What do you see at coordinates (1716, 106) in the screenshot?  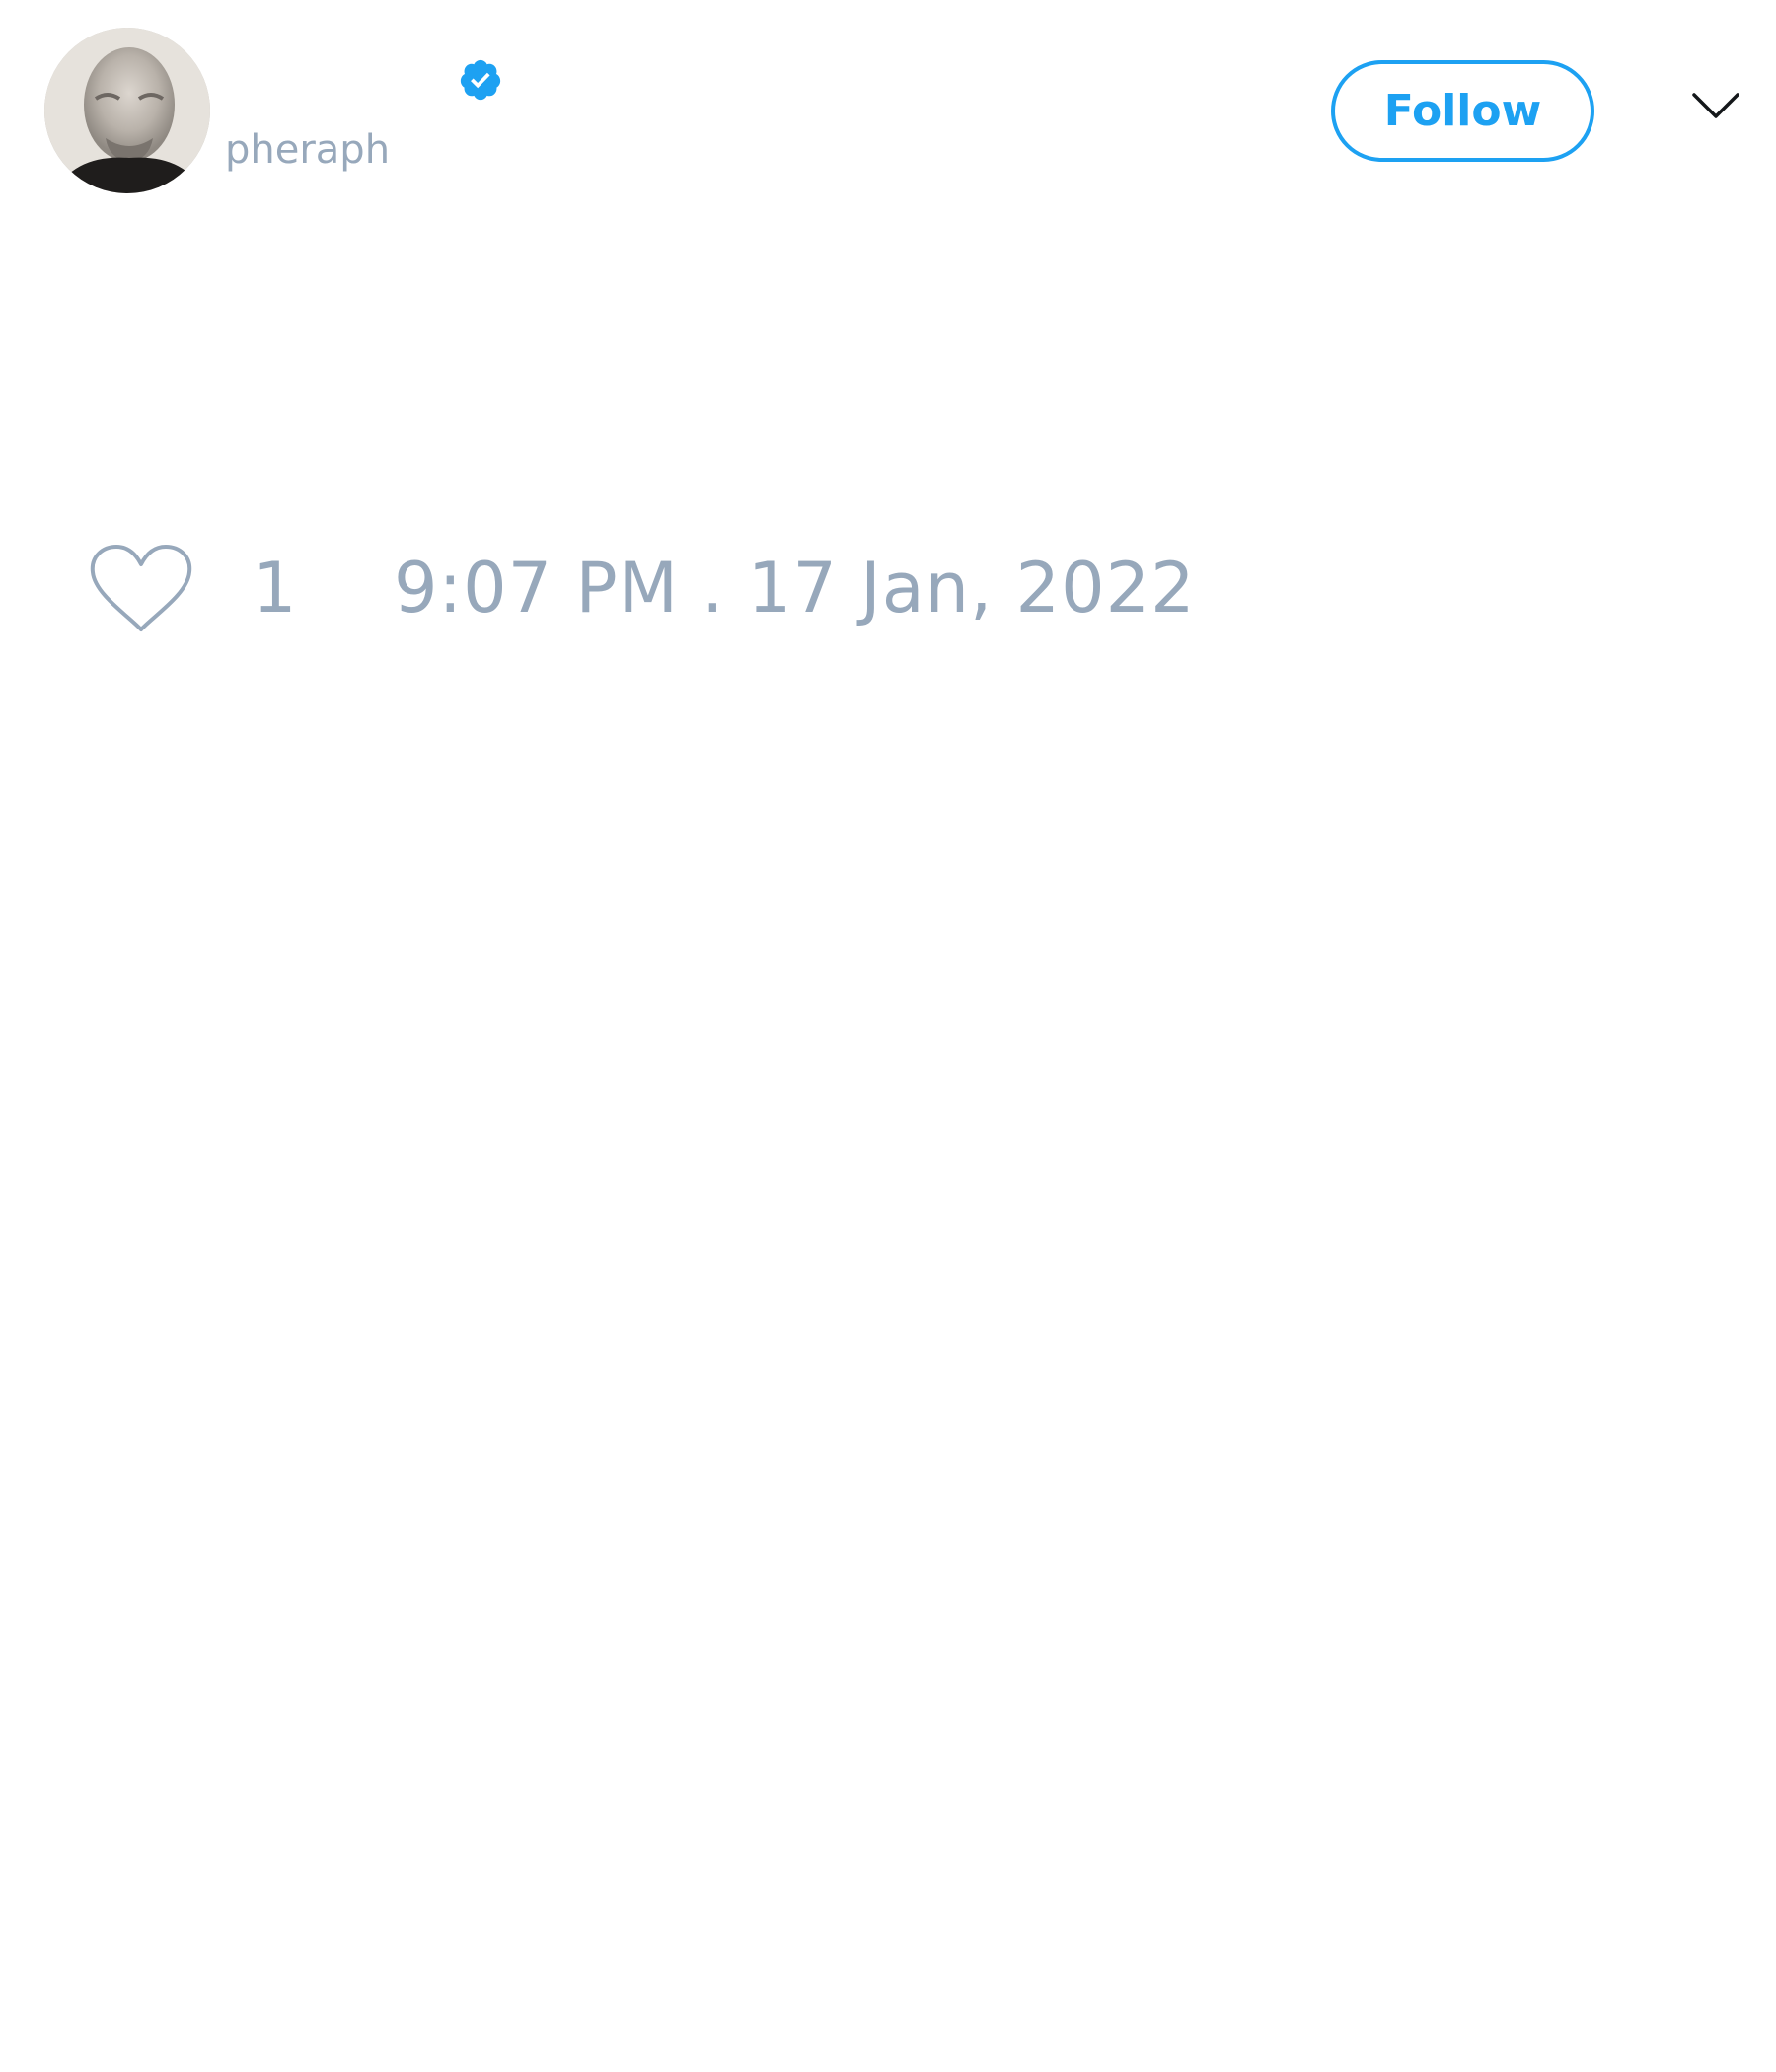 I see `chevron-down-icon` at bounding box center [1716, 106].